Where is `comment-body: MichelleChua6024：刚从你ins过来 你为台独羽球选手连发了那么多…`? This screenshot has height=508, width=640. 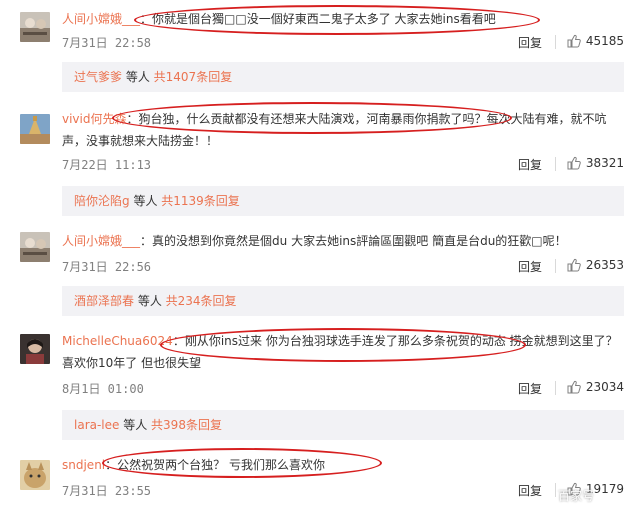 comment-body: MichelleChua6024：刚从你ins过来 你为台独羽球选手连发了那么多… is located at coordinates (340, 352).